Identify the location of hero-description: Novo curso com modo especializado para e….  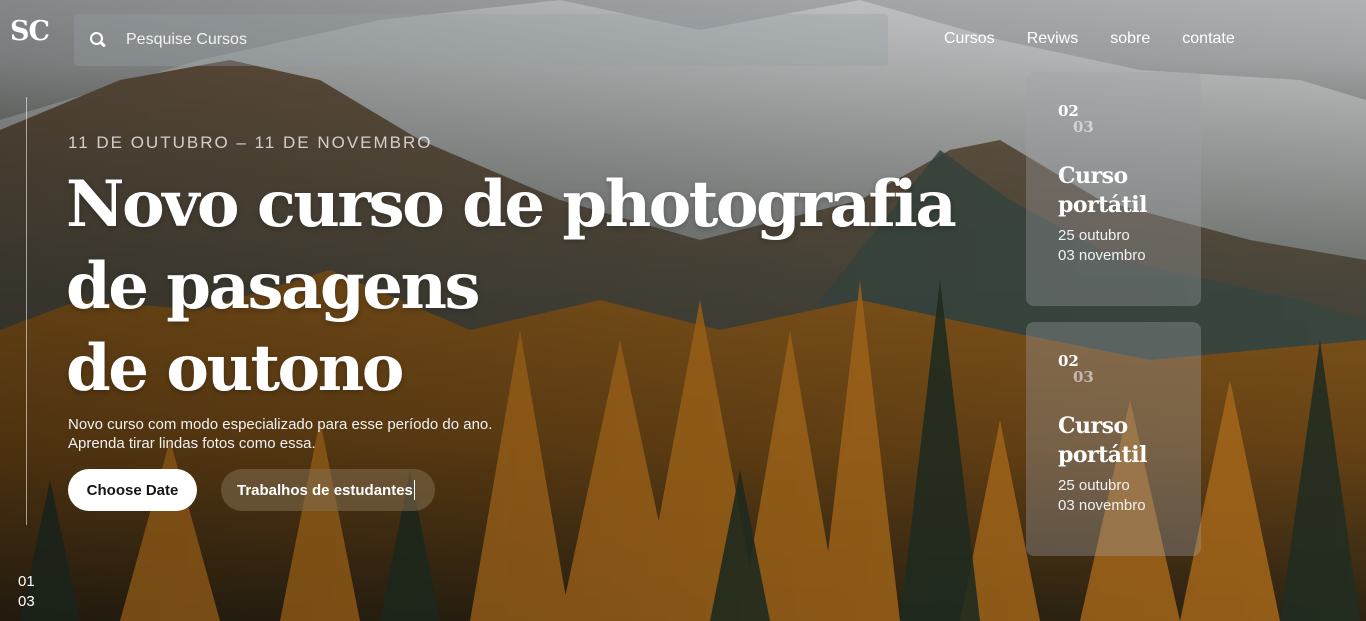
(280, 434).